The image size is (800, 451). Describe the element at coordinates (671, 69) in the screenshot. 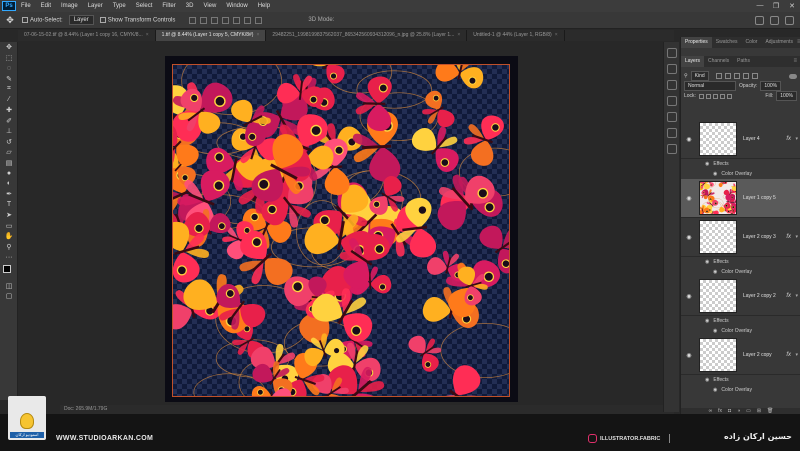

I see `actions-panel-icon` at that location.